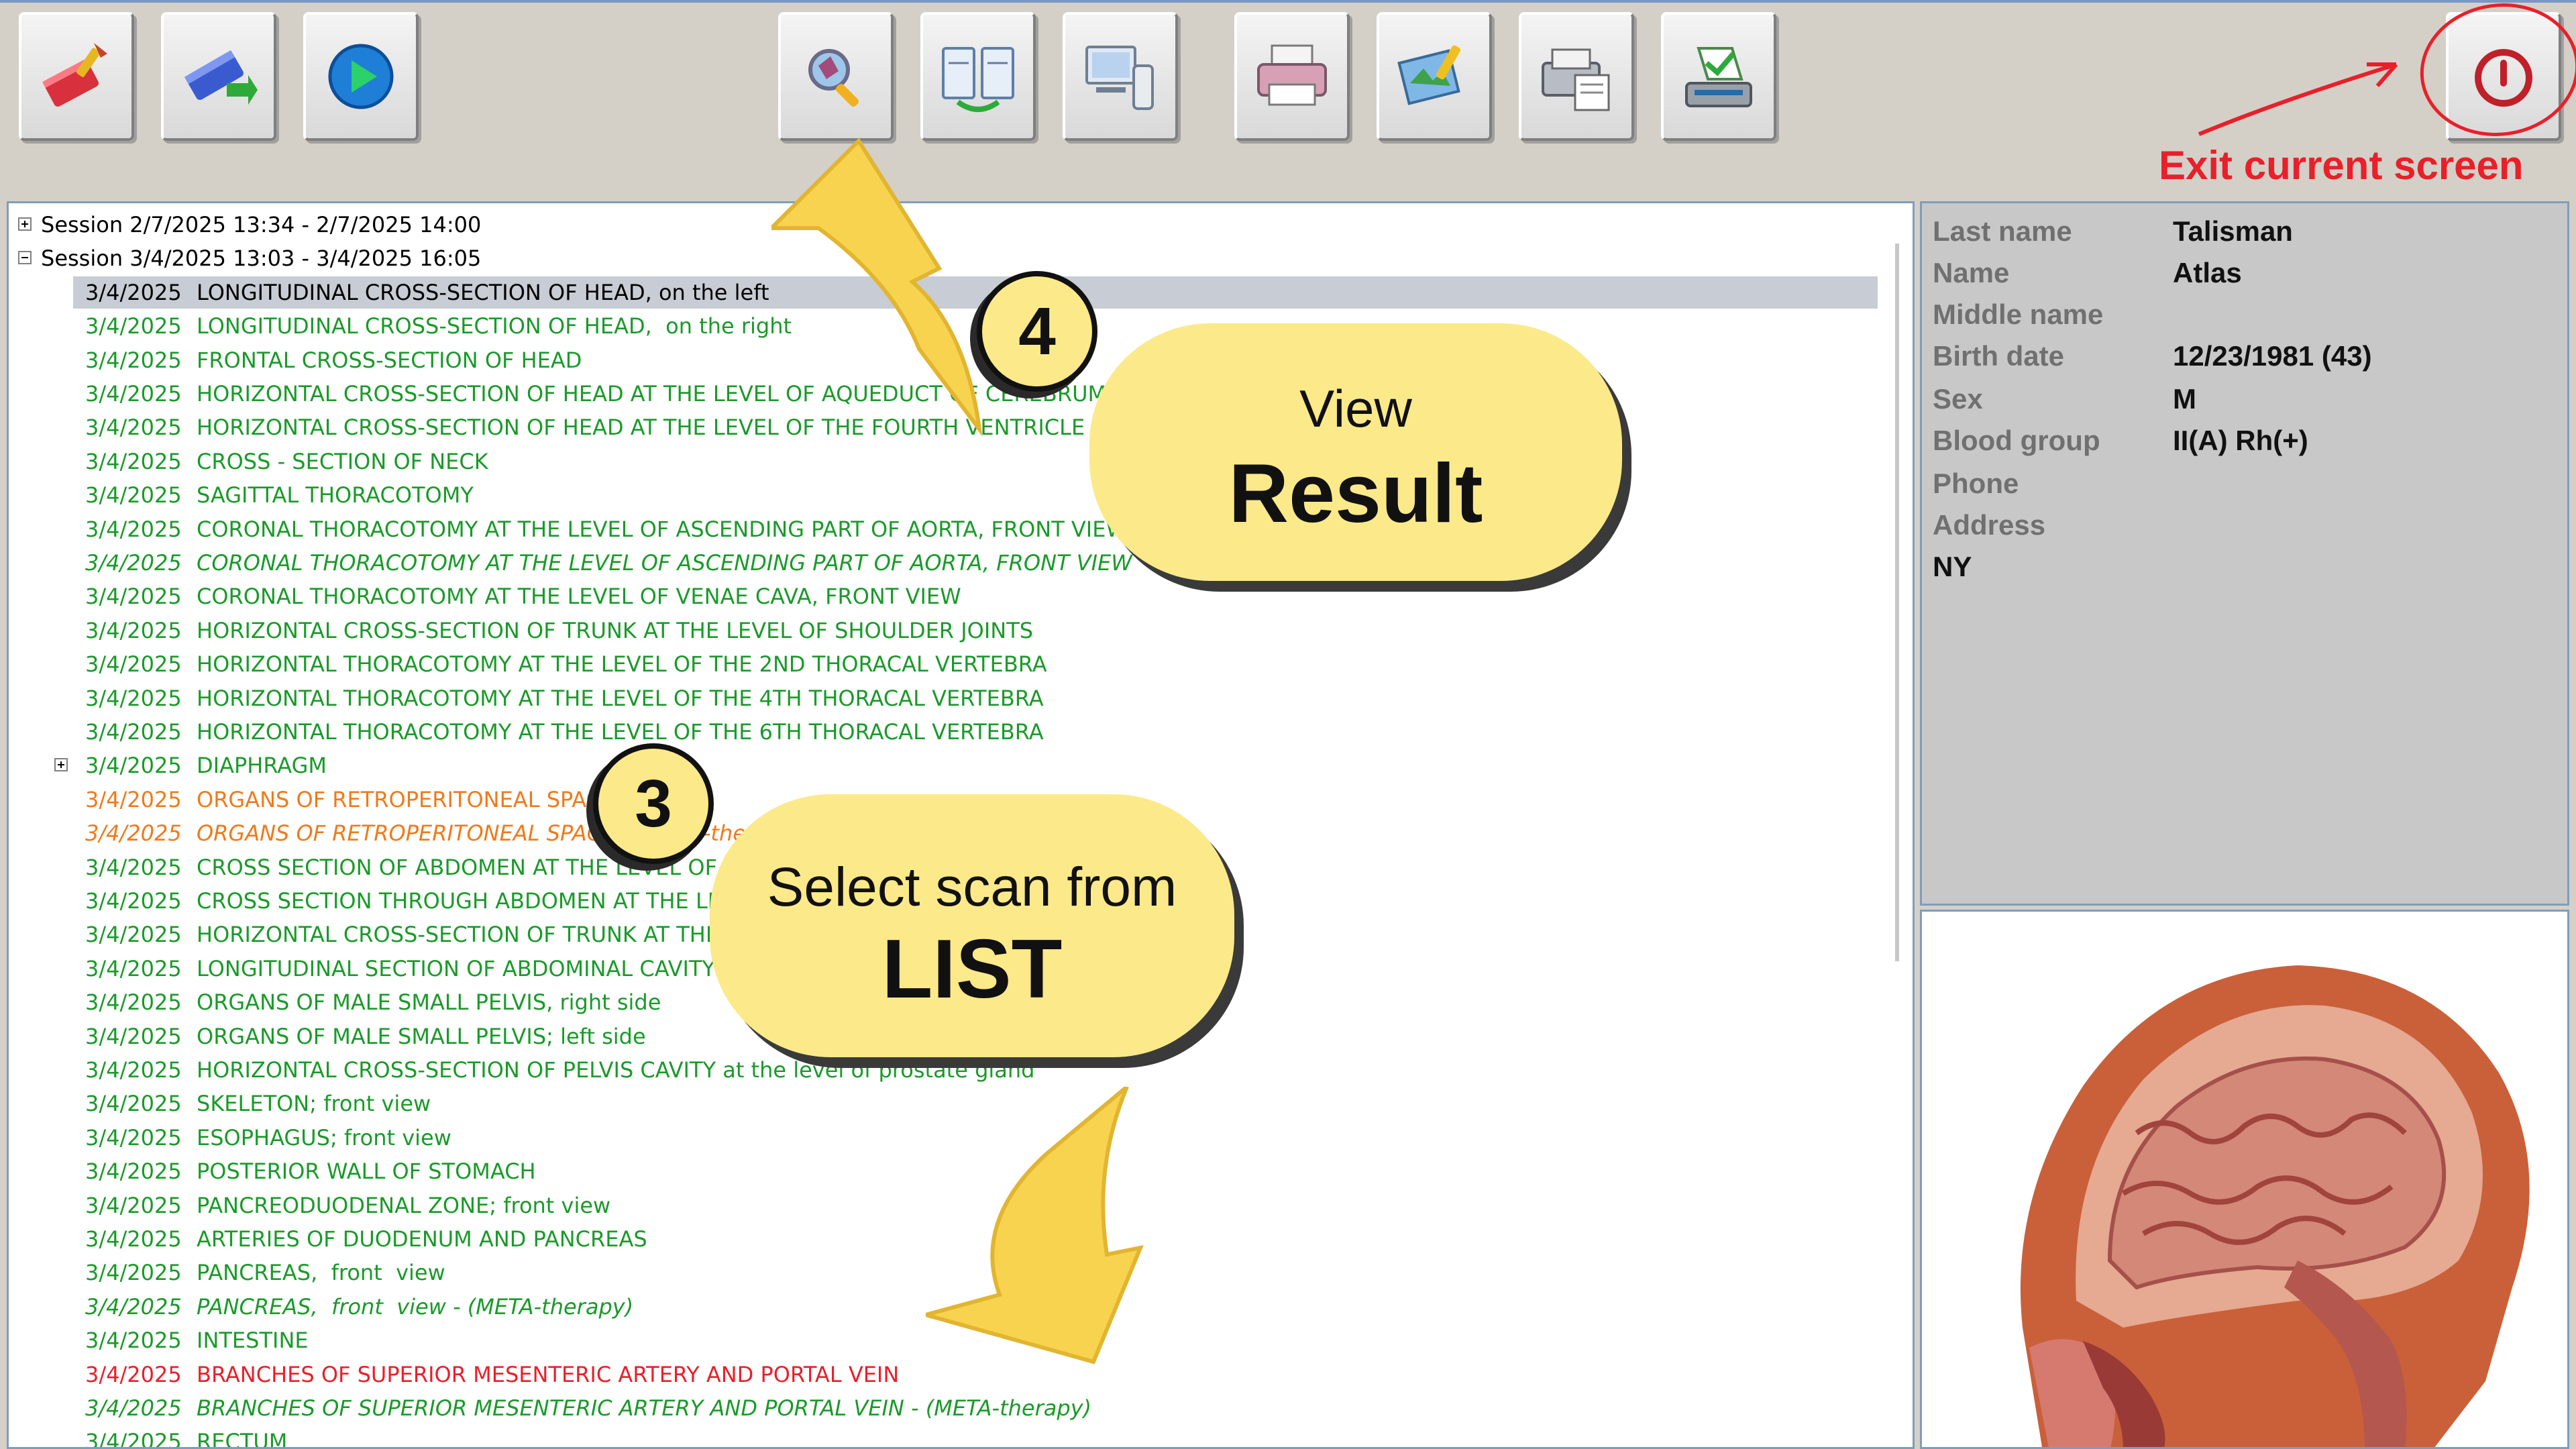 This screenshot has height=1449, width=2576. Describe the element at coordinates (422, 1239) in the screenshot. I see `scan-title: ARTERIES OF DUODENUM AND PANCREAS` at that location.